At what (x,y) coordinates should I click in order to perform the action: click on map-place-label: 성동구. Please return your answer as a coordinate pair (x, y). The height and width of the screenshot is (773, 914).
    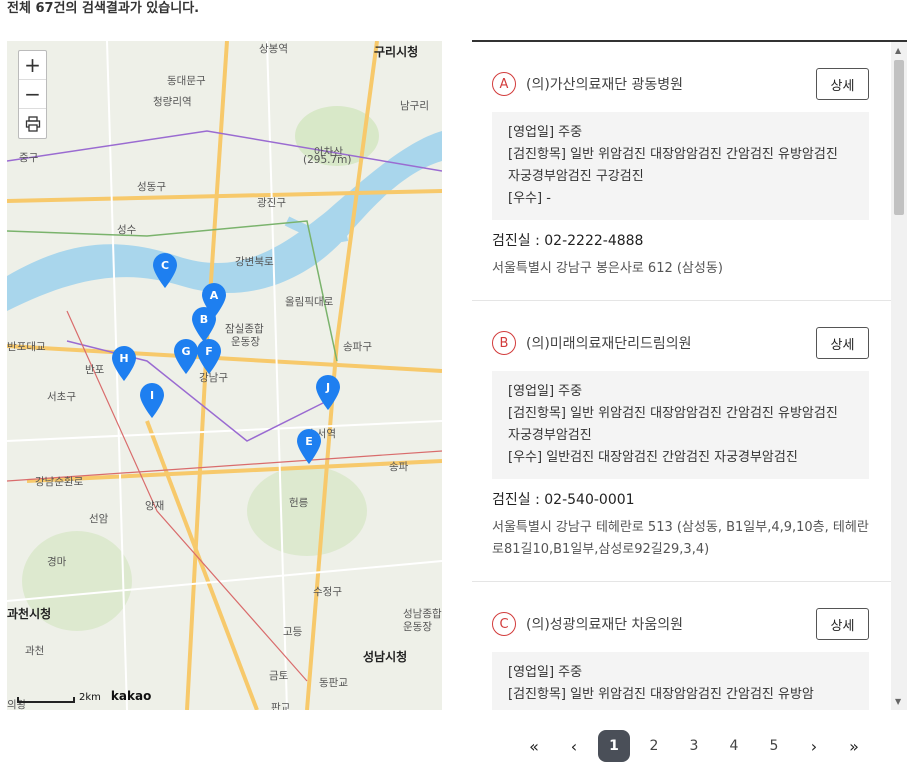
    Looking at the image, I should click on (151, 187).